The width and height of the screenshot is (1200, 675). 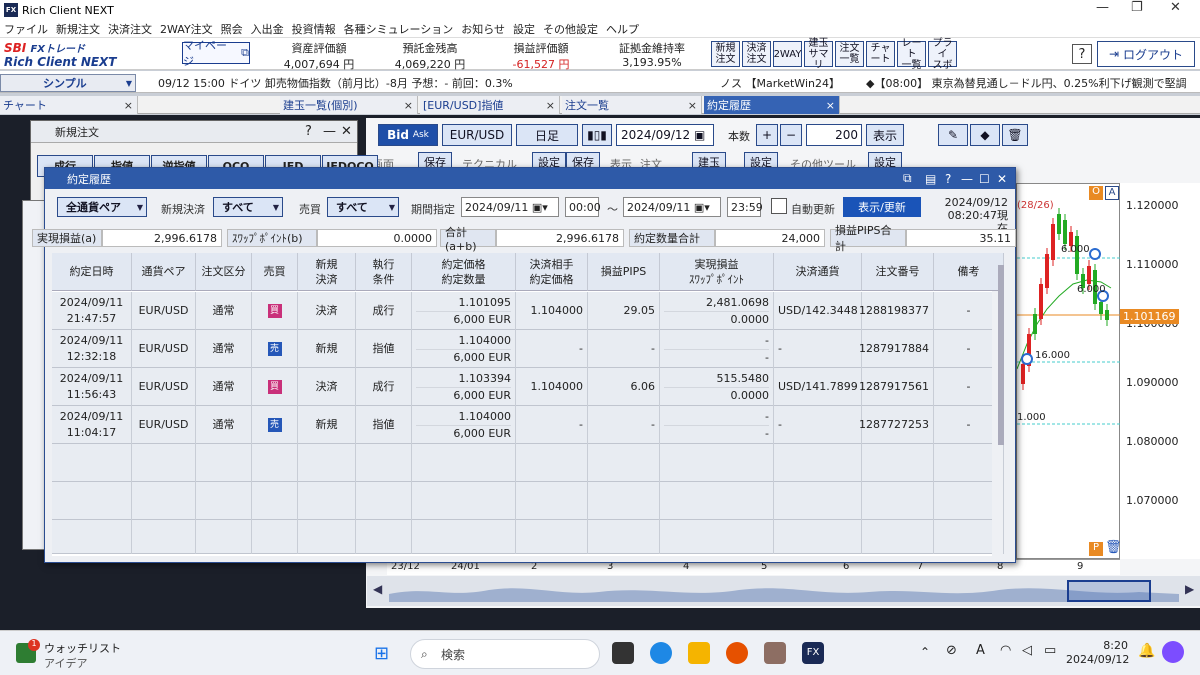 I want to click on chart-plot: 6.000 16.000 6.000 1.000 (28/26) O A P 🗑, so click(x=1069, y=371).